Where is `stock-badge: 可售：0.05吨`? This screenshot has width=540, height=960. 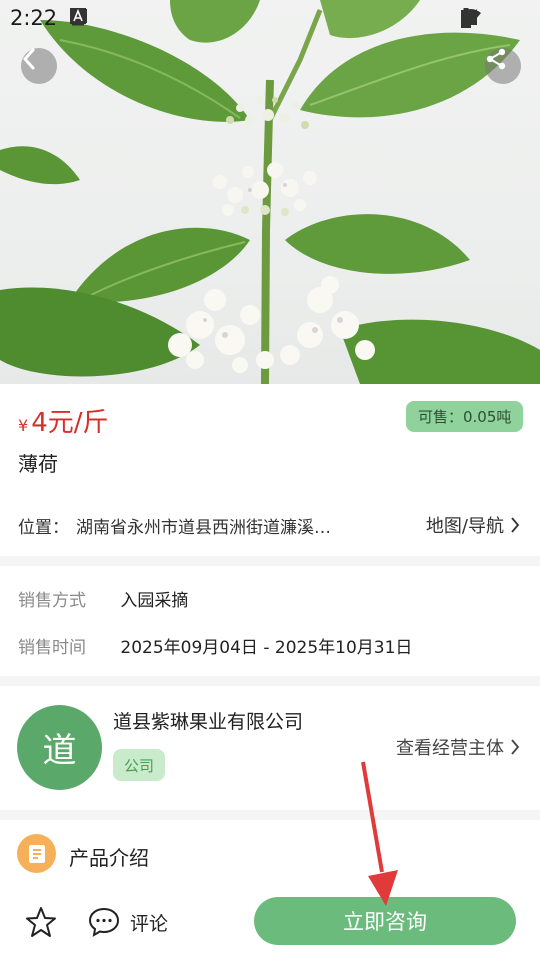
stock-badge: 可售：0.05吨 is located at coordinates (465, 416).